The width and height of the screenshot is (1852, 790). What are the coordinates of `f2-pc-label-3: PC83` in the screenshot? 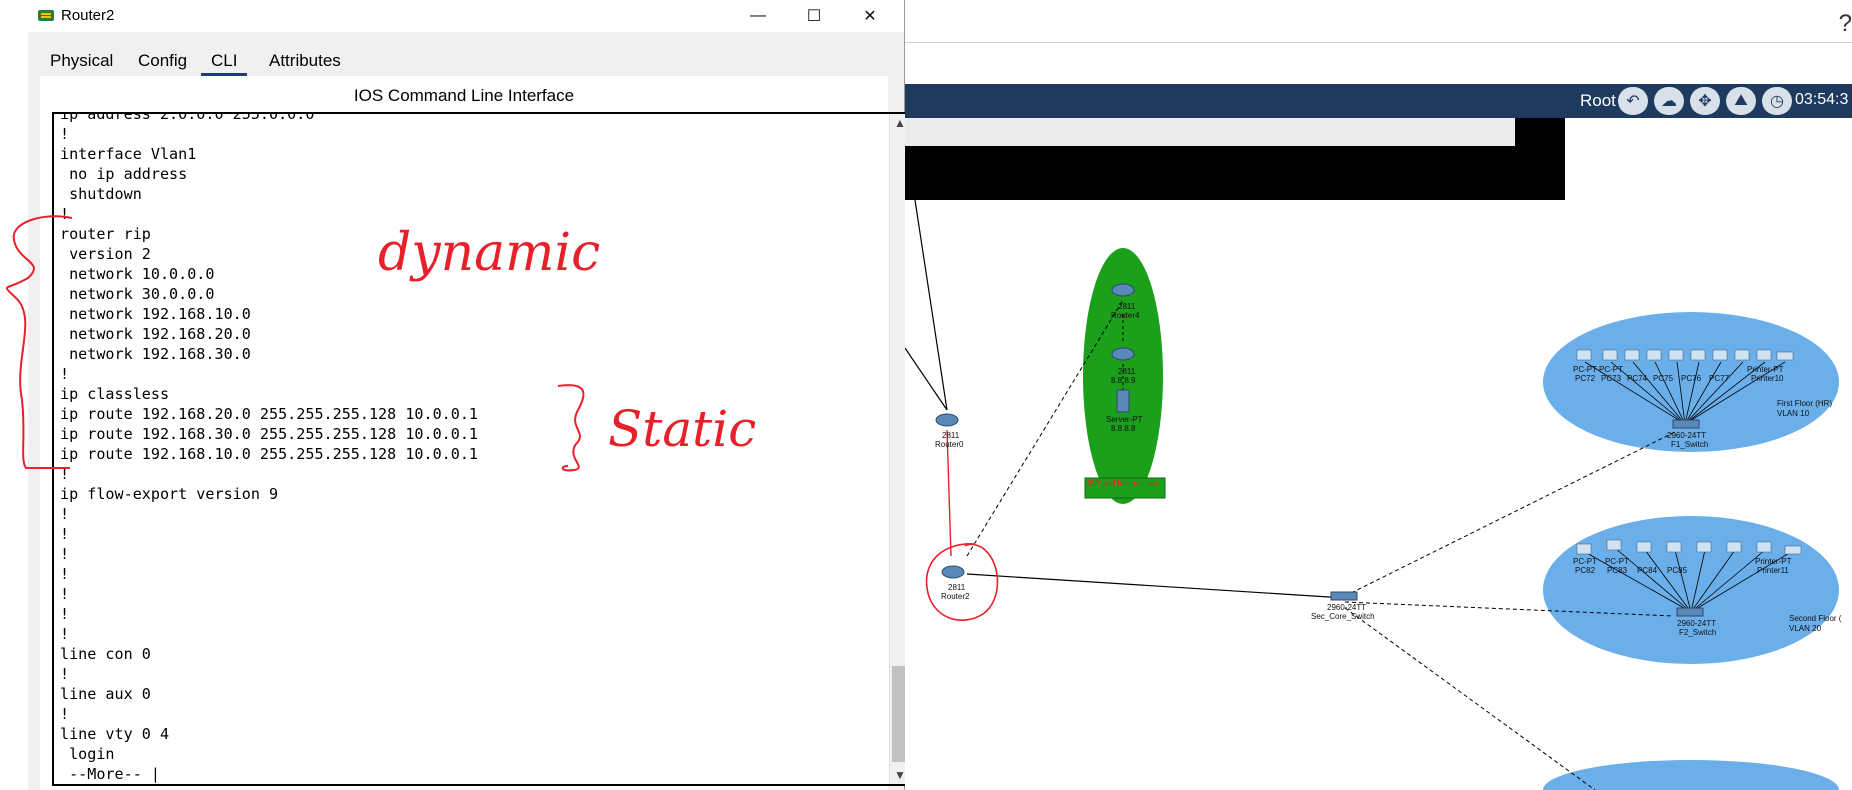 It's located at (1617, 570).